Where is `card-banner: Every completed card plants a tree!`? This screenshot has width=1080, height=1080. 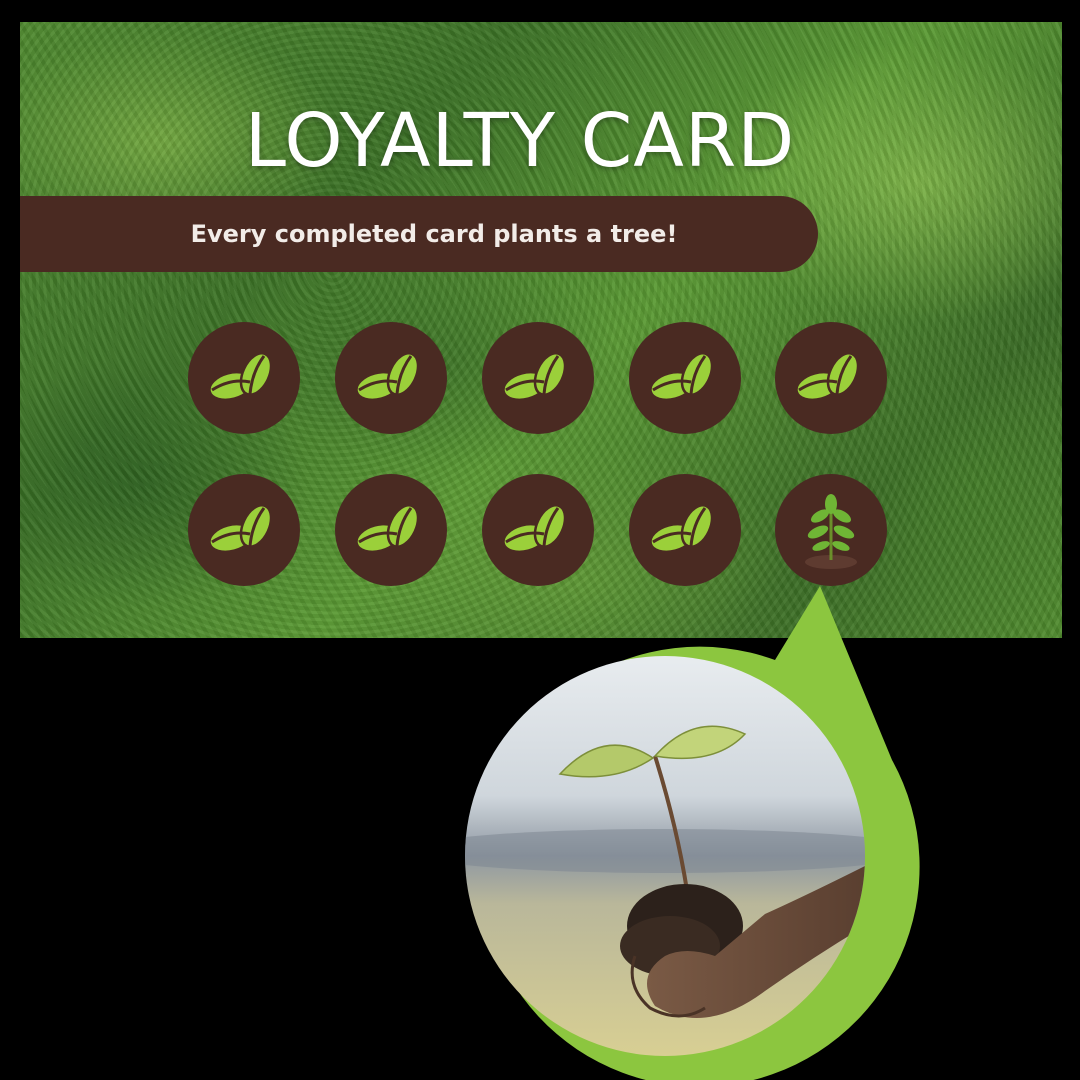 card-banner: Every completed card plants a tree! is located at coordinates (419, 234).